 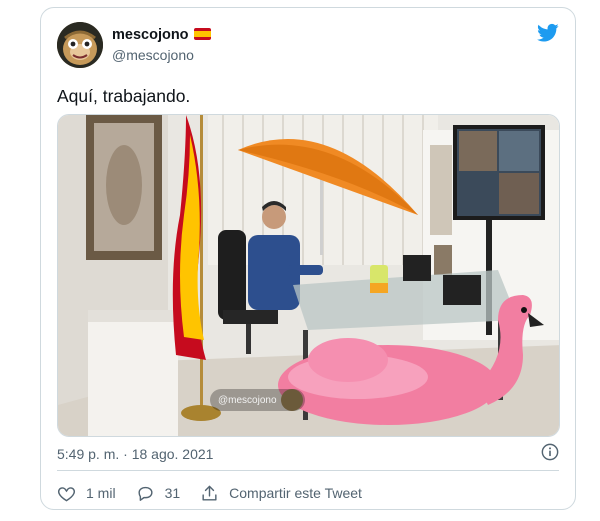 What do you see at coordinates (209, 493) in the screenshot?
I see `share-icon` at bounding box center [209, 493].